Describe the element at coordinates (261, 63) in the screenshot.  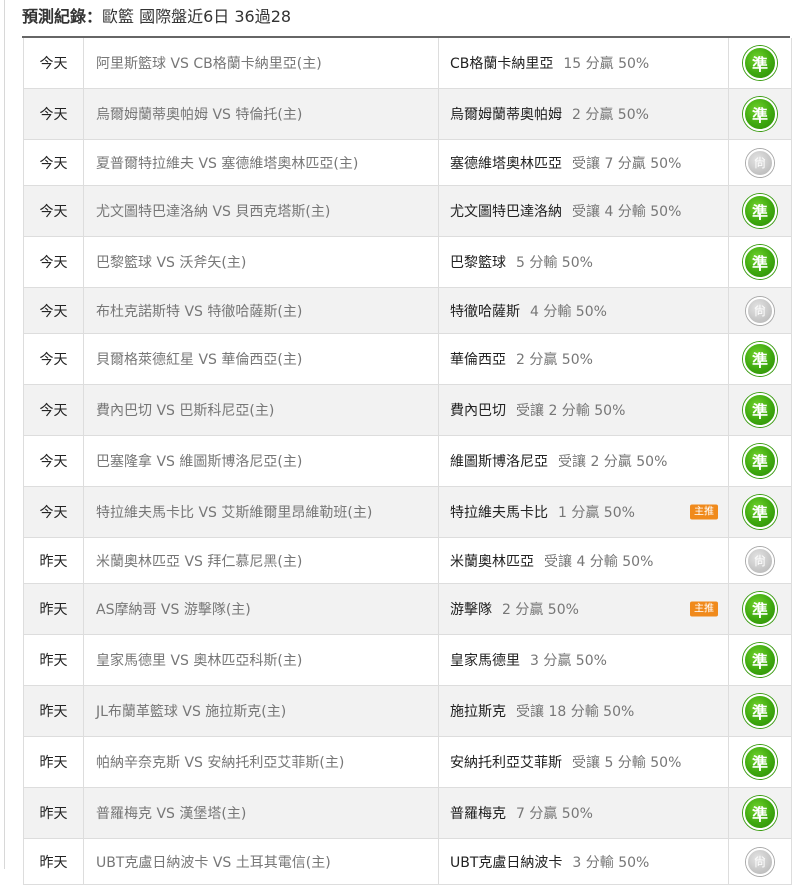
I see `match-cell: 阿里斯籃球 VS CB格蘭卡納里亞(主)` at that location.